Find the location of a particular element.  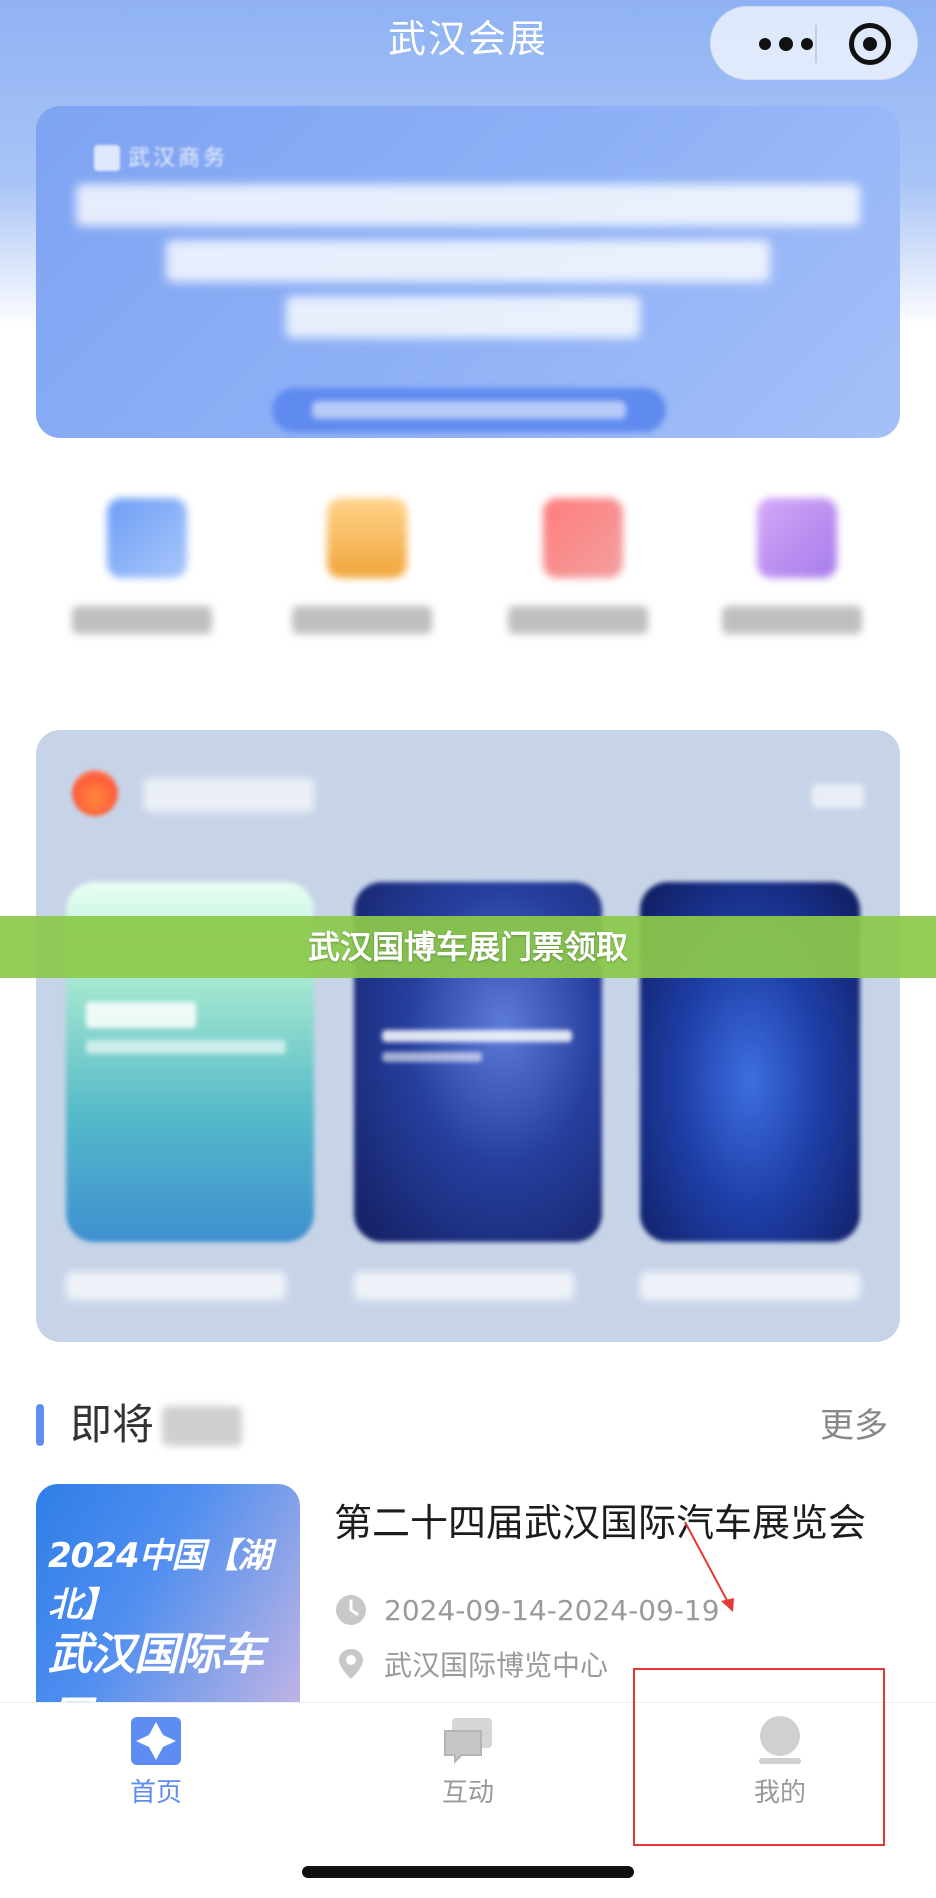

event-date-row: 2024-09-14-2024-09-19 is located at coordinates (527, 1610).